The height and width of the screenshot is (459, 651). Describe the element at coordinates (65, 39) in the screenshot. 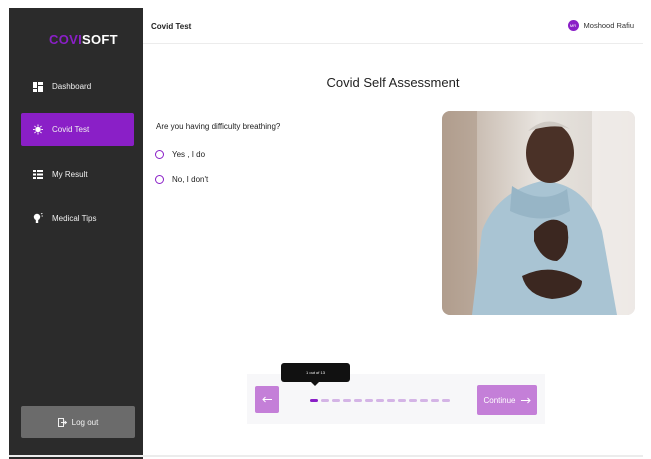

I see `logo-part-1: COVI` at that location.